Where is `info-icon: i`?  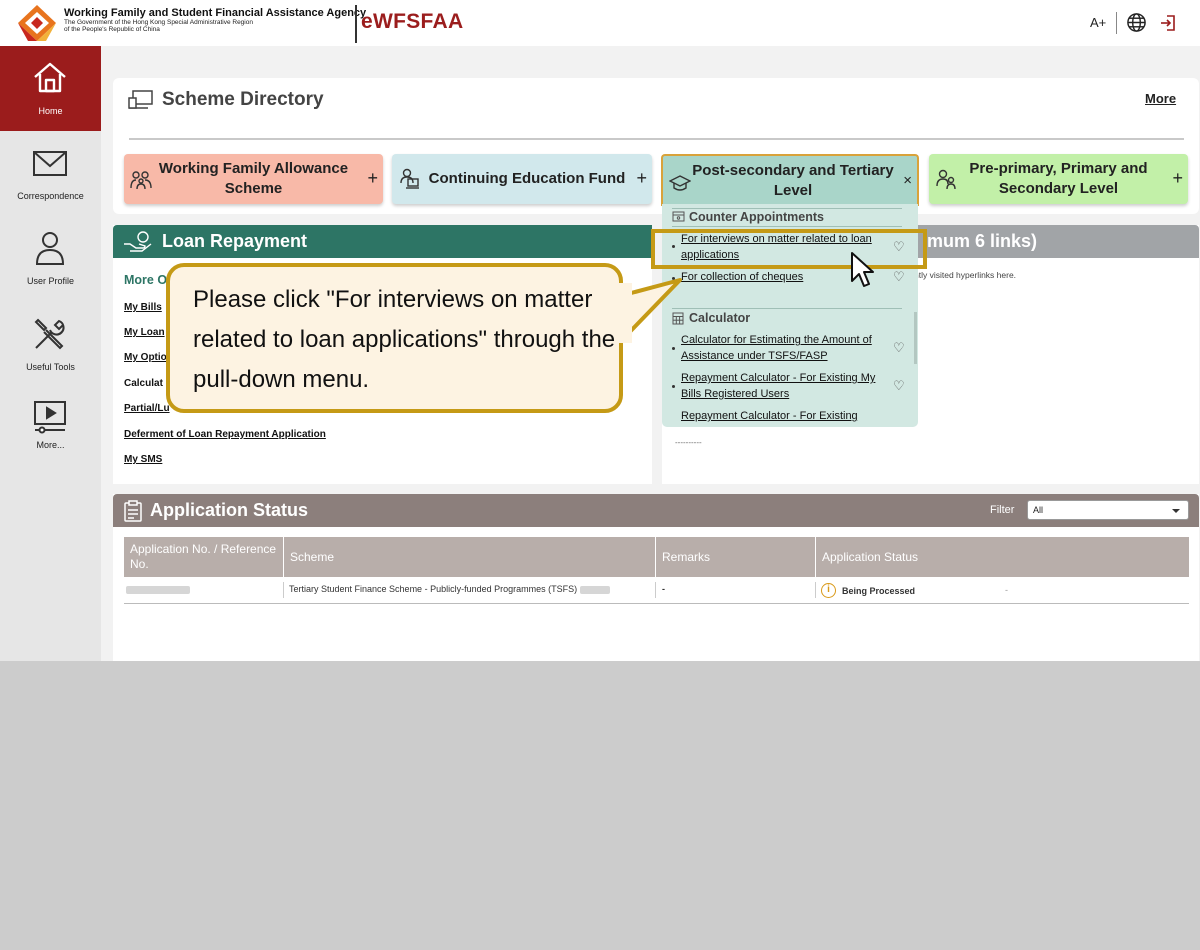
info-icon: i is located at coordinates (828, 590).